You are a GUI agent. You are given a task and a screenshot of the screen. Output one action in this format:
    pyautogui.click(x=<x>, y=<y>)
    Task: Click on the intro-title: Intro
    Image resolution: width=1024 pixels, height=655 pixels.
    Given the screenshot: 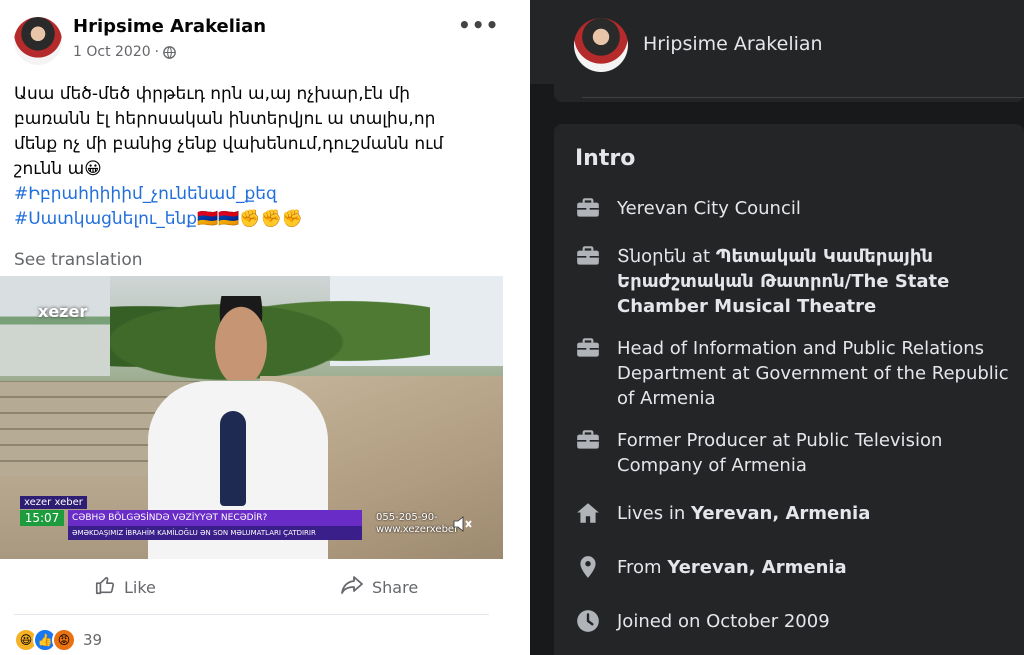 What is the action you would take?
    pyautogui.click(x=605, y=158)
    